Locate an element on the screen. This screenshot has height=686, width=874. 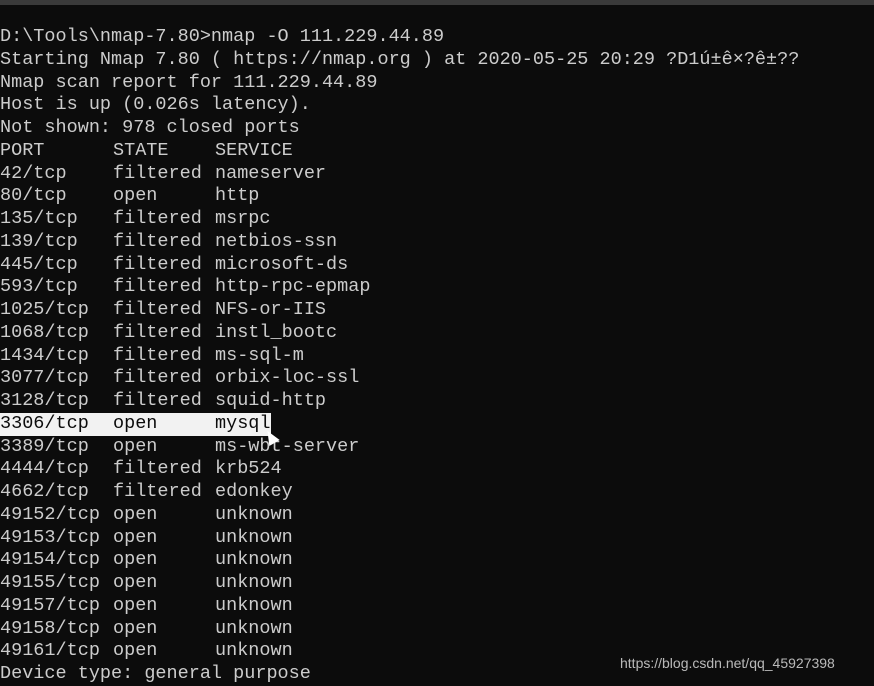
state-cell: STATE is located at coordinates (141, 150).